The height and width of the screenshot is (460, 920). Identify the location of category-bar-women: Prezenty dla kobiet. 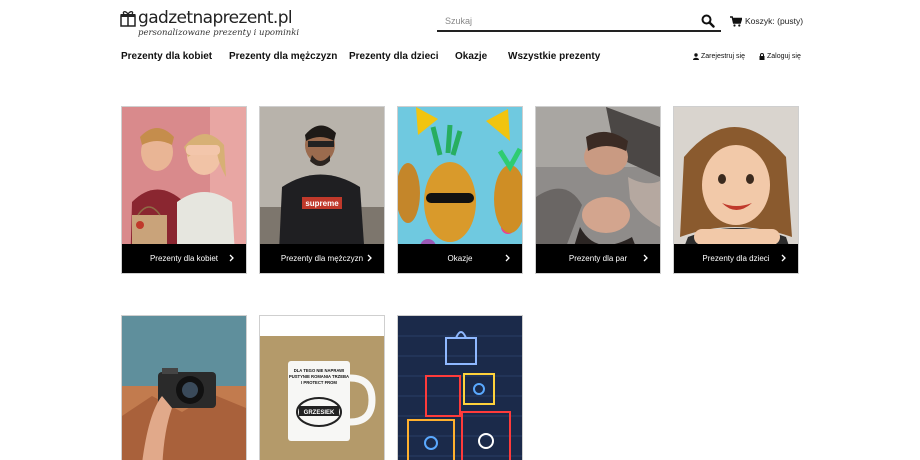
(184, 258).